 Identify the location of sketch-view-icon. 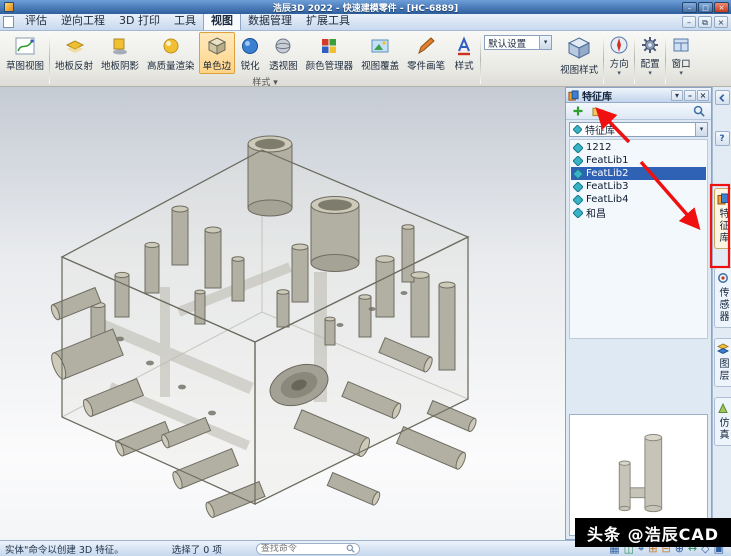
(25, 46).